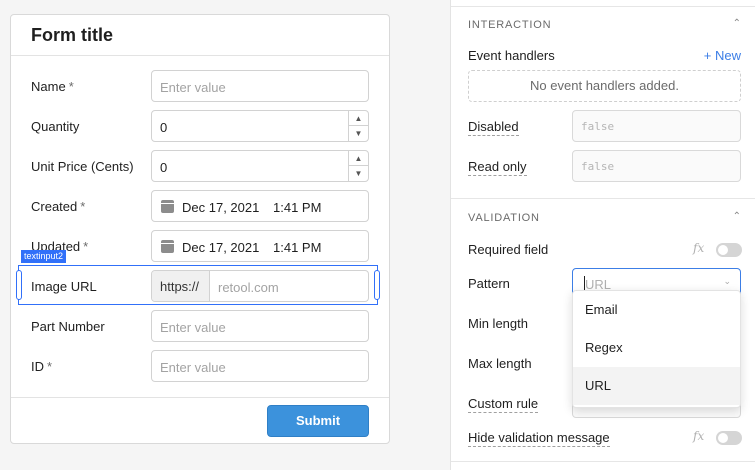 Image resolution: width=755 pixels, height=470 pixels. I want to click on id-input: Enter value, so click(260, 366).